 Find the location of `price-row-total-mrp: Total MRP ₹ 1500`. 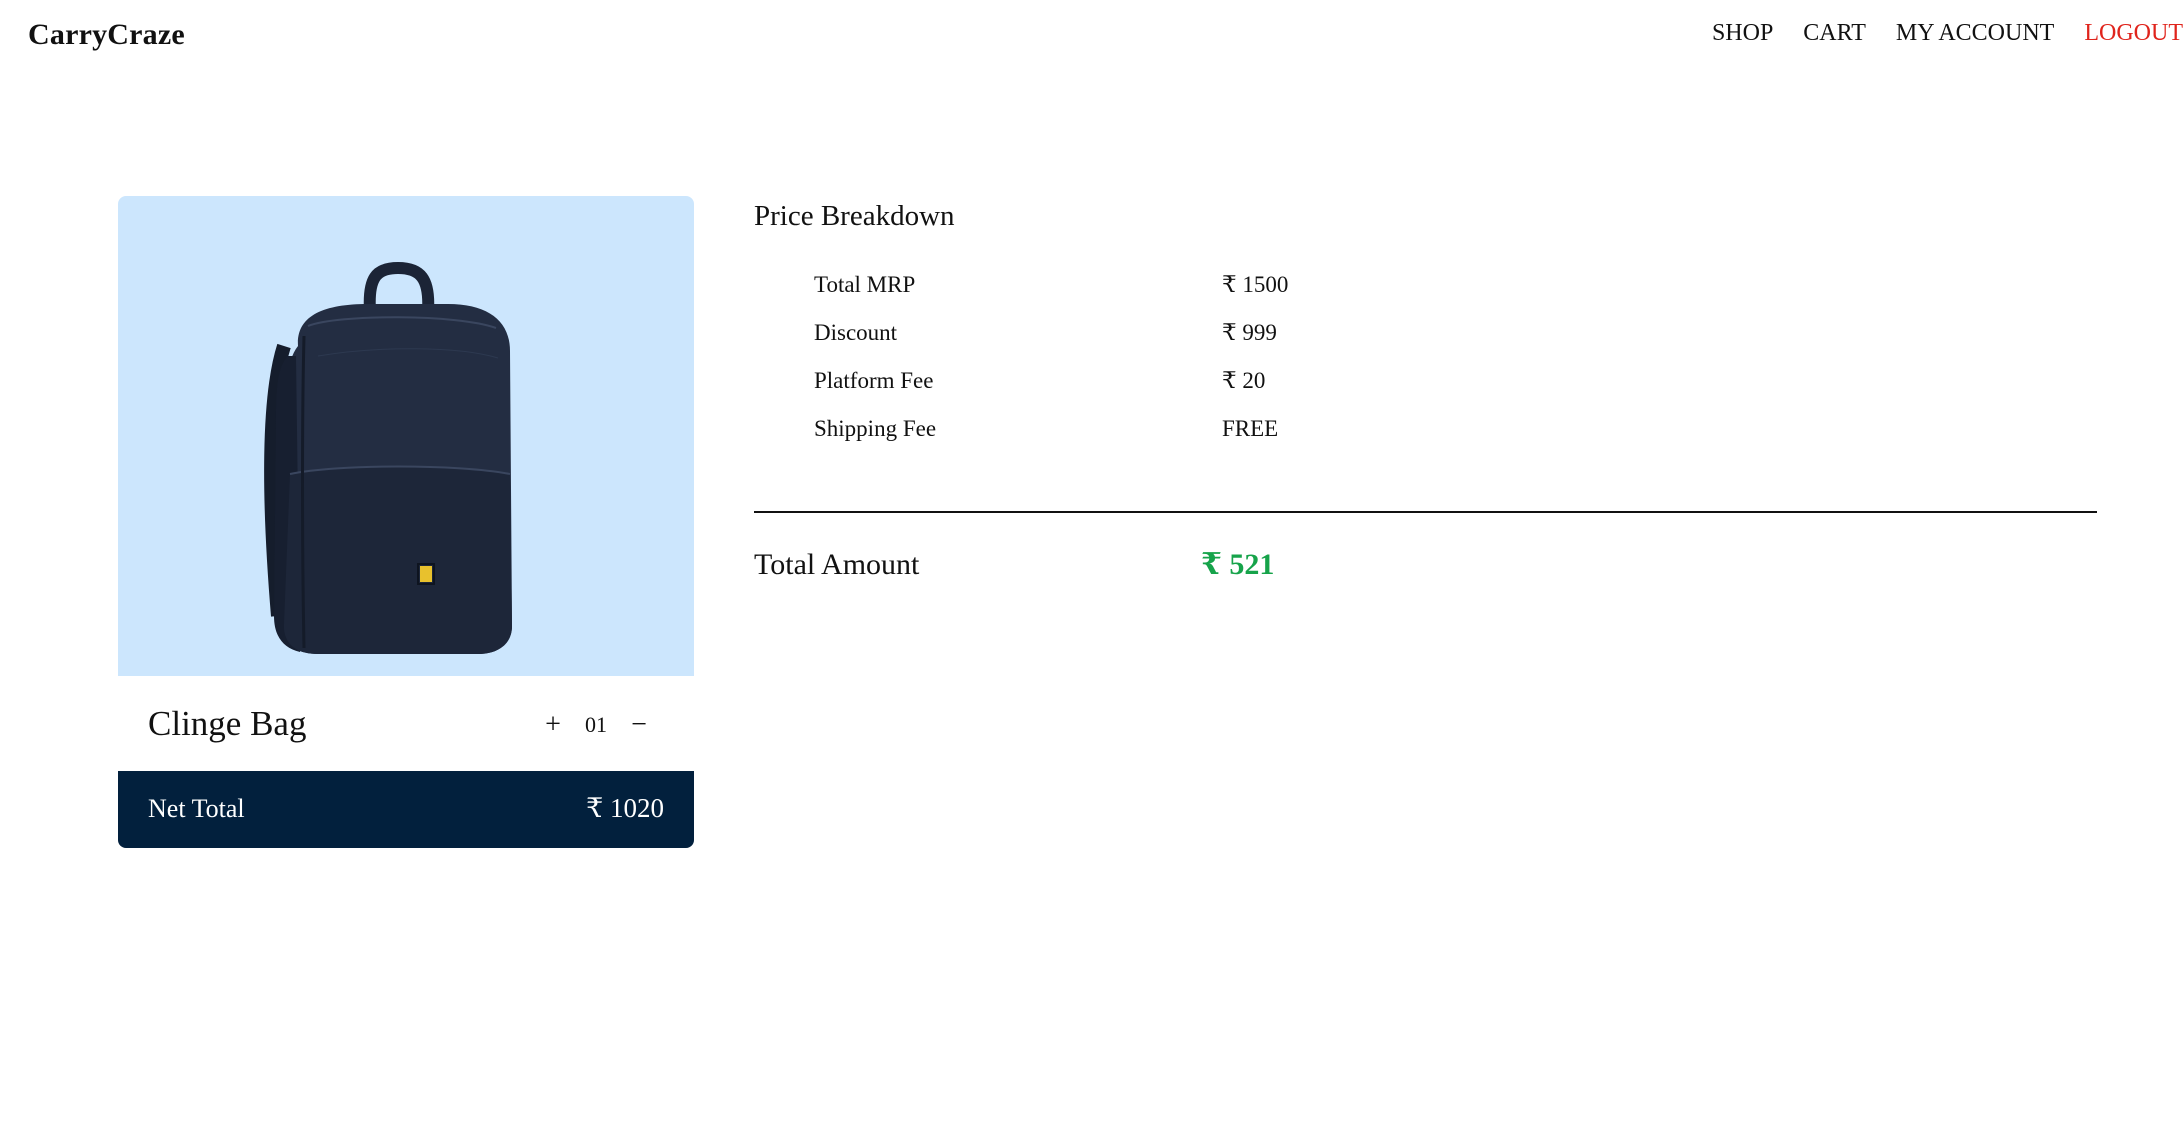

price-row-total-mrp: Total MRP ₹ 1500 is located at coordinates (1455, 285).